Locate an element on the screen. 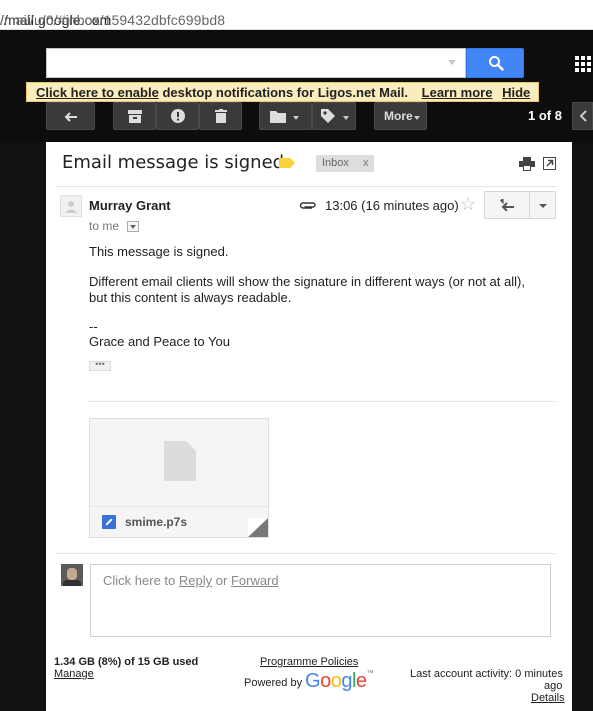 This screenshot has height=711, width=593. more-label: More is located at coordinates (398, 116).